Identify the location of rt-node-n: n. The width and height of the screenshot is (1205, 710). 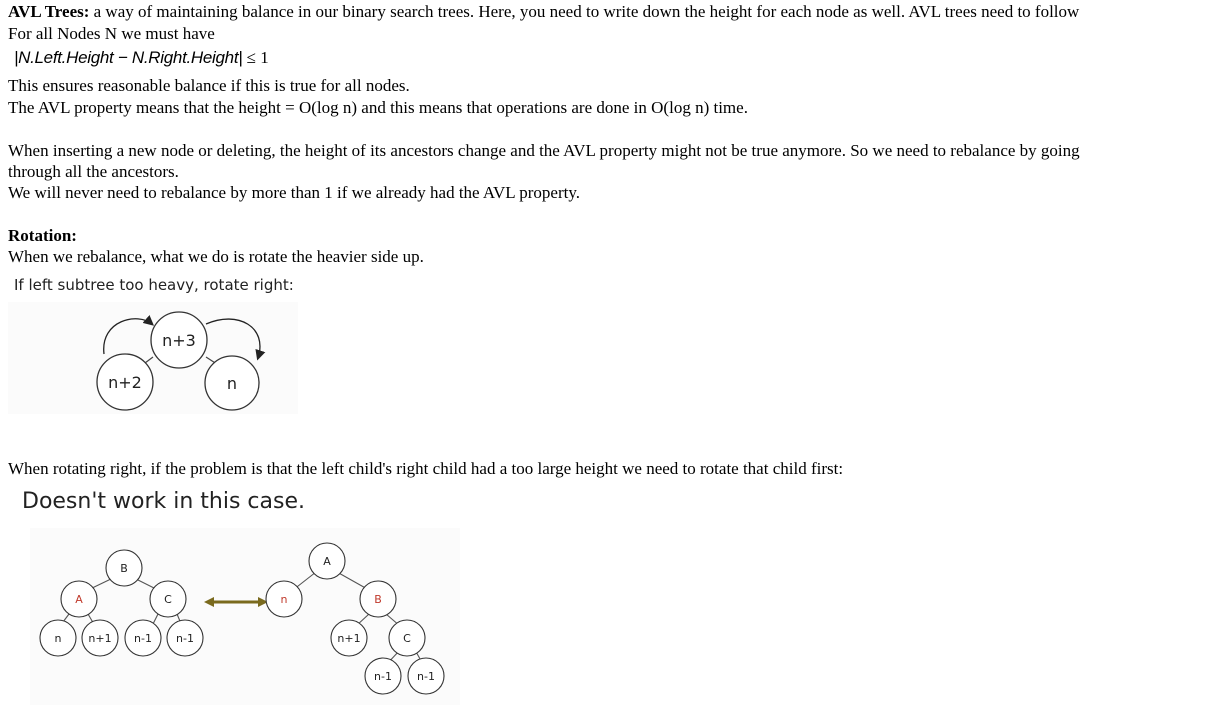
(284, 599).